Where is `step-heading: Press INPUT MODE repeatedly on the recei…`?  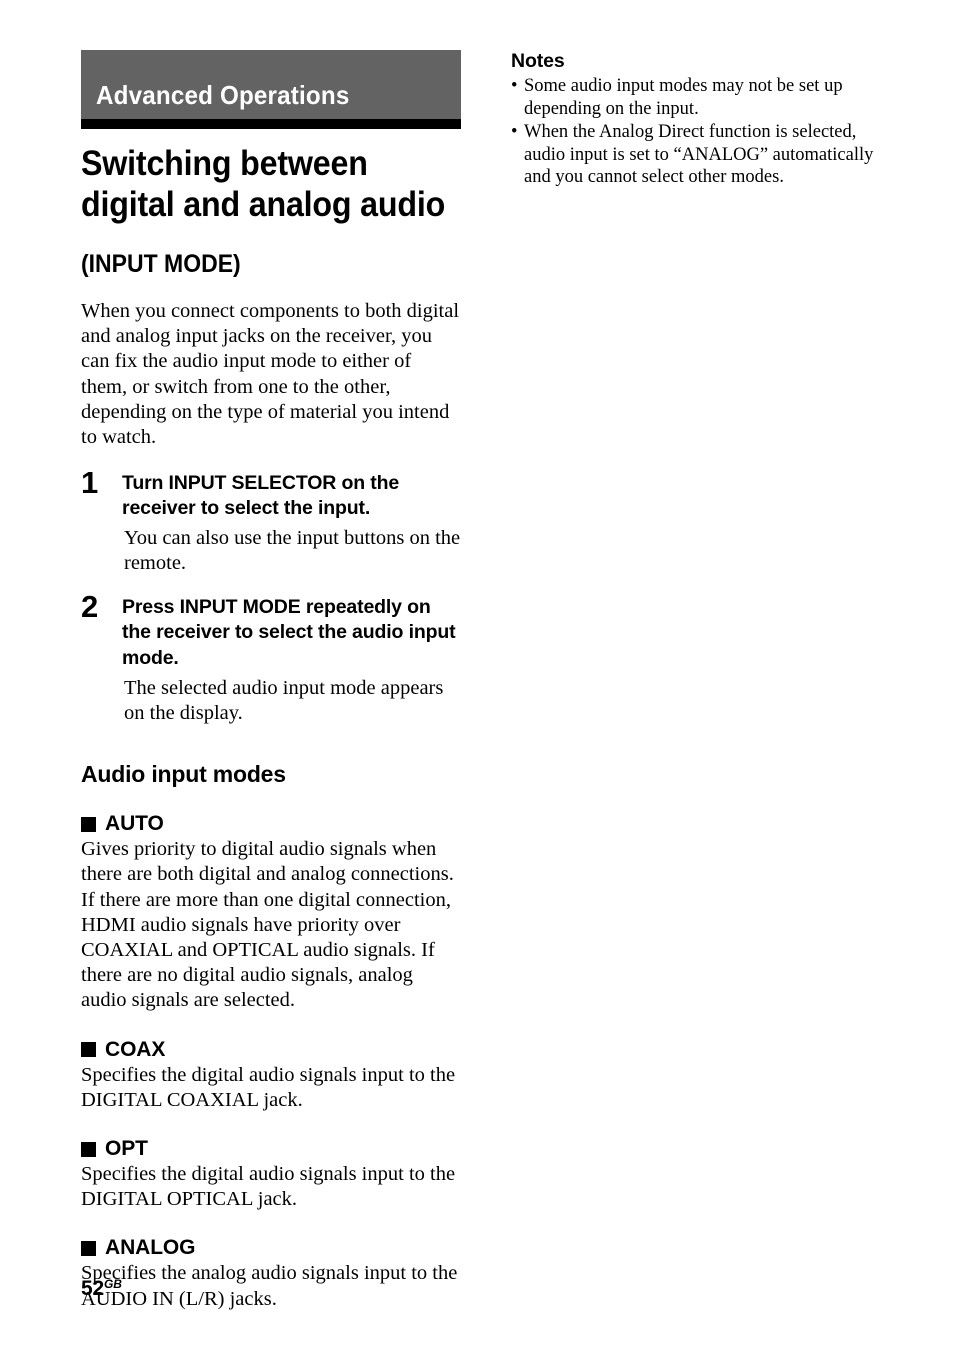 step-heading: Press INPUT MODE repeatedly on the recei… is located at coordinates (289, 632).